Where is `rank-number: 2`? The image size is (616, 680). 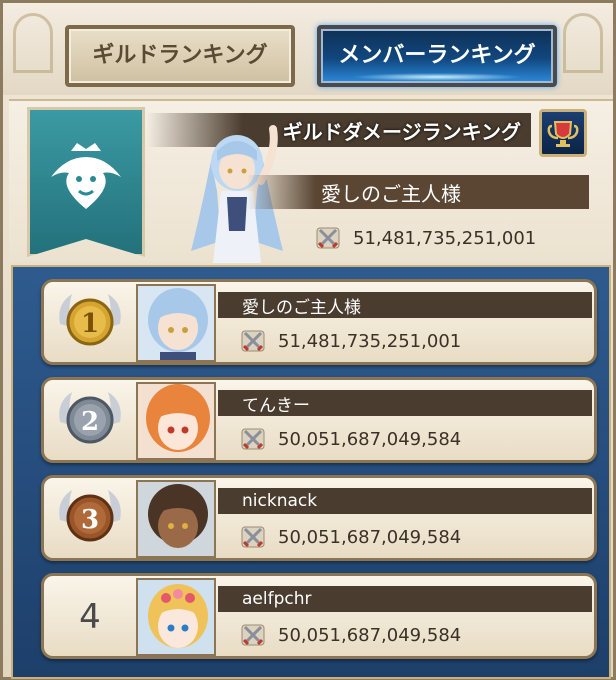
rank-number: 2 is located at coordinates (90, 422).